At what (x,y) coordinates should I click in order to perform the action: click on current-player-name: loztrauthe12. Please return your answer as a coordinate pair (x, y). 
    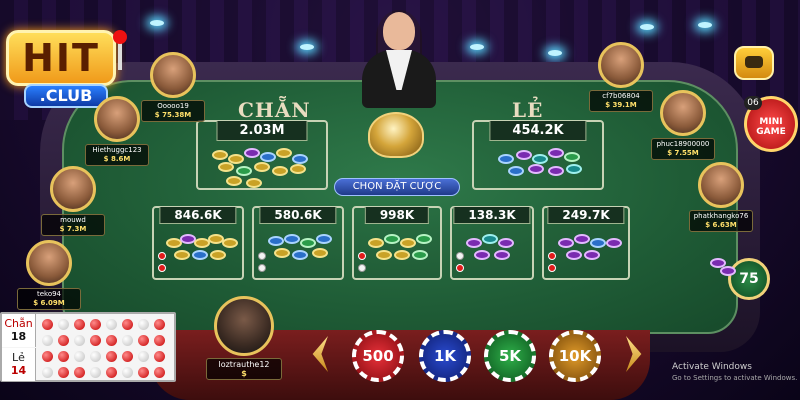
    Looking at the image, I should click on (244, 364).